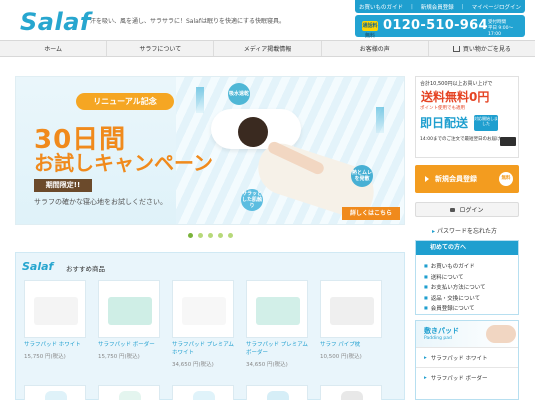  Describe the element at coordinates (437, 7) in the screenshot. I see `toplink-register: 新規会員登録` at that location.